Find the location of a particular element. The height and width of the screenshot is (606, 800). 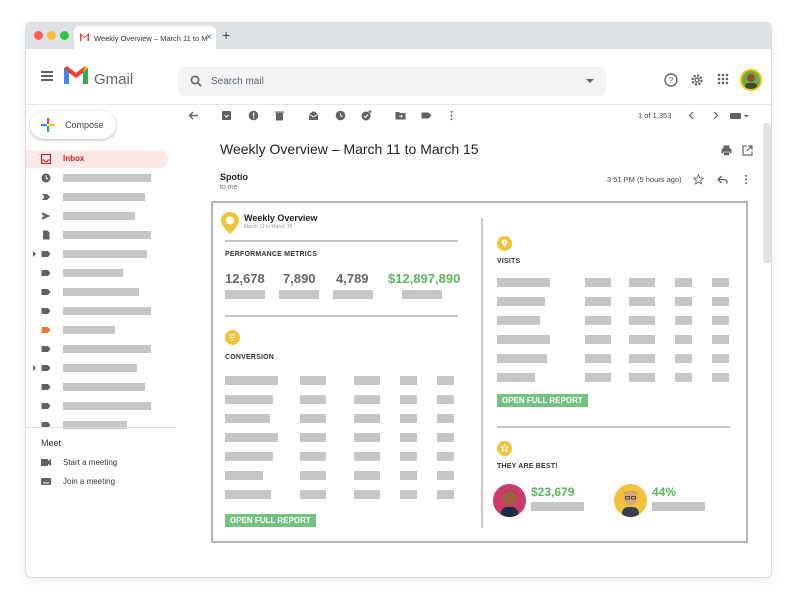

best-badge is located at coordinates (504, 448).